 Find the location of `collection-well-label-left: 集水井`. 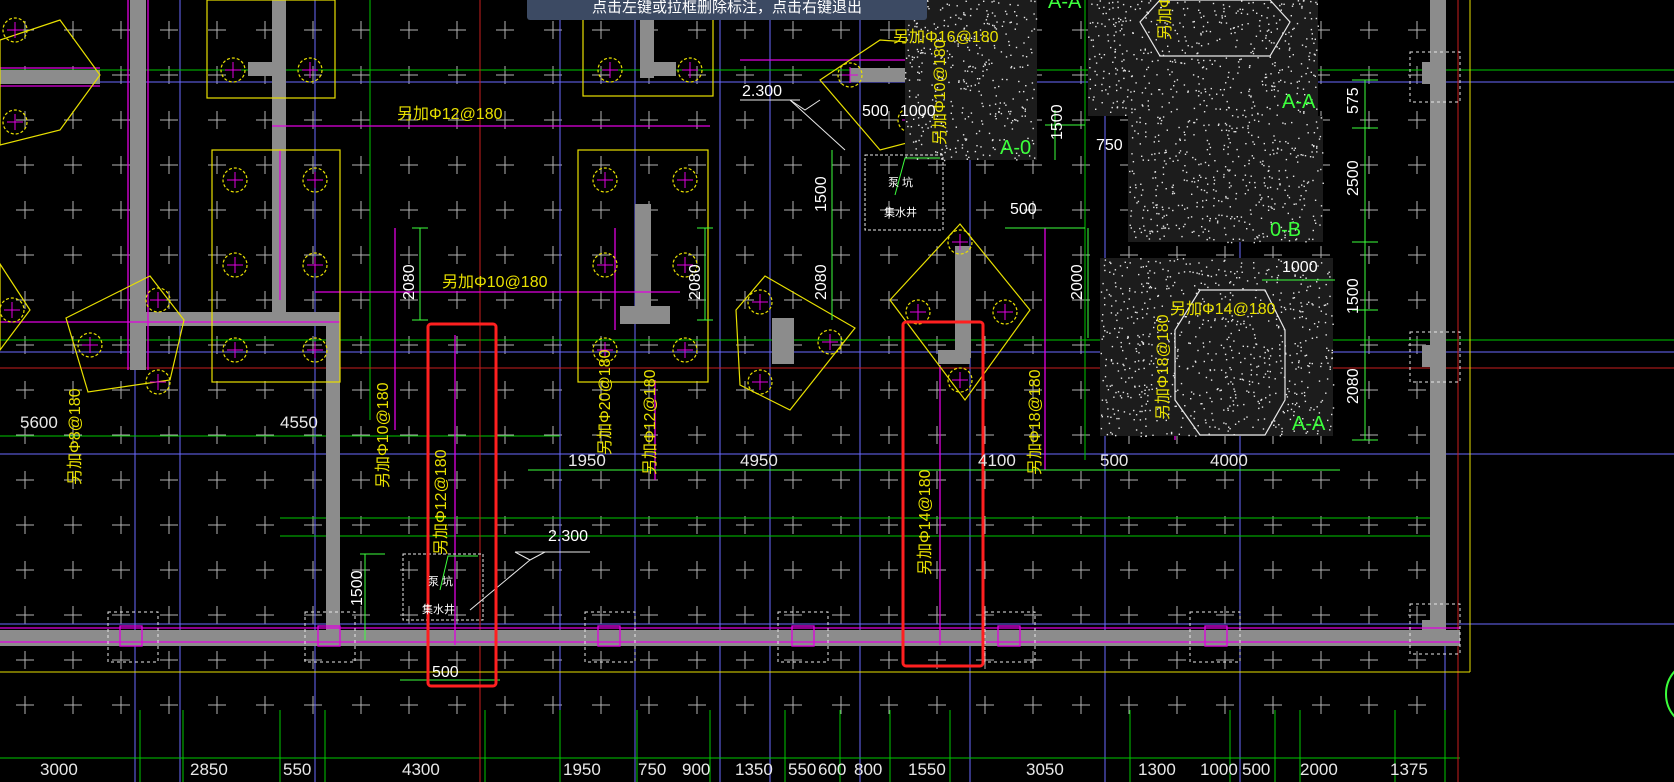

collection-well-label-left: 集水井 is located at coordinates (438, 609).